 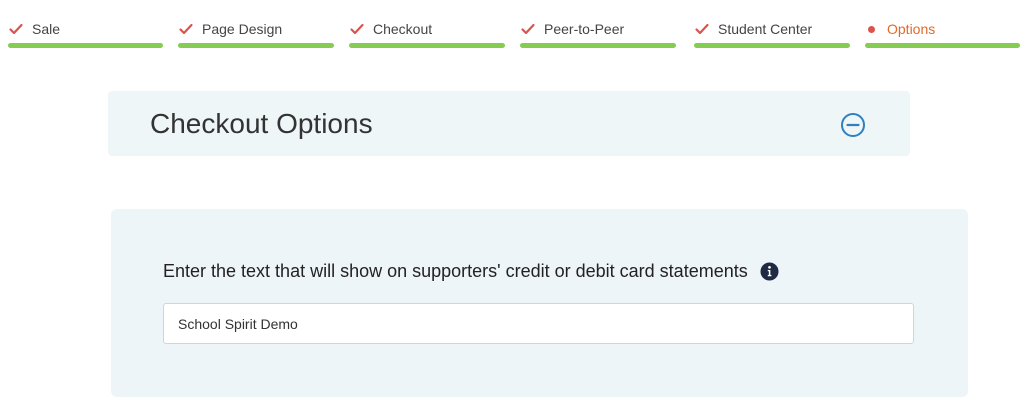 I want to click on step-options-head: Options, so click(x=900, y=29).